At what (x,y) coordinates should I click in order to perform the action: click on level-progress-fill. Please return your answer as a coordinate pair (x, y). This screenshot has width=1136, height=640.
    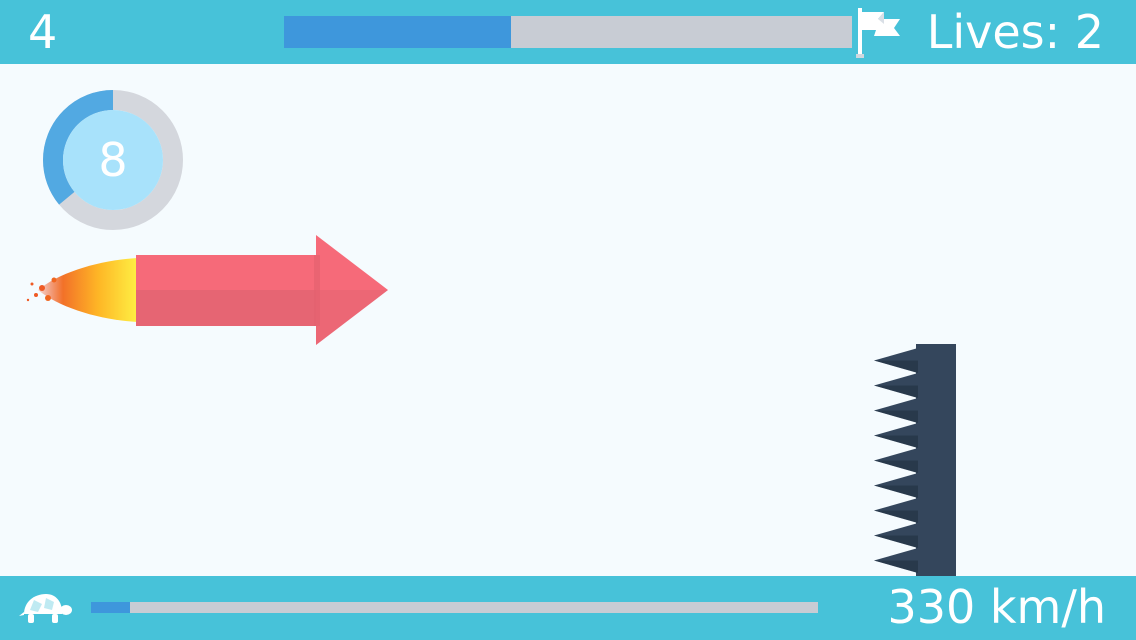
    Looking at the image, I should click on (398, 32).